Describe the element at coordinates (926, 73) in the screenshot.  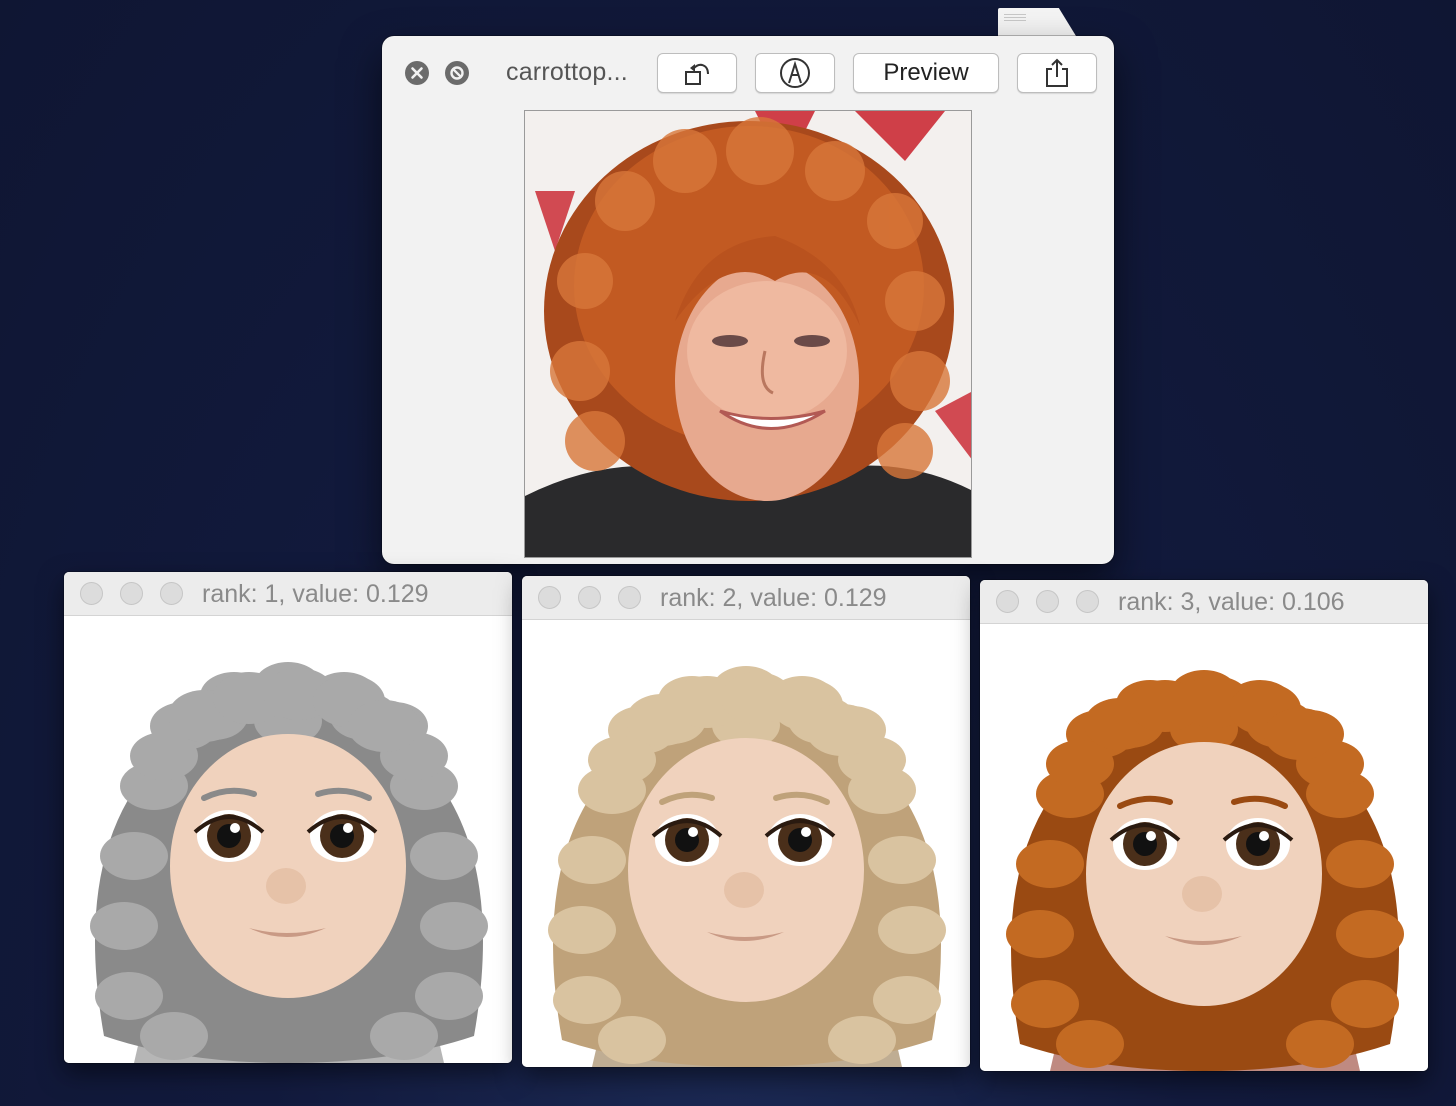
I see `open-in-preview-button: Preview` at that location.